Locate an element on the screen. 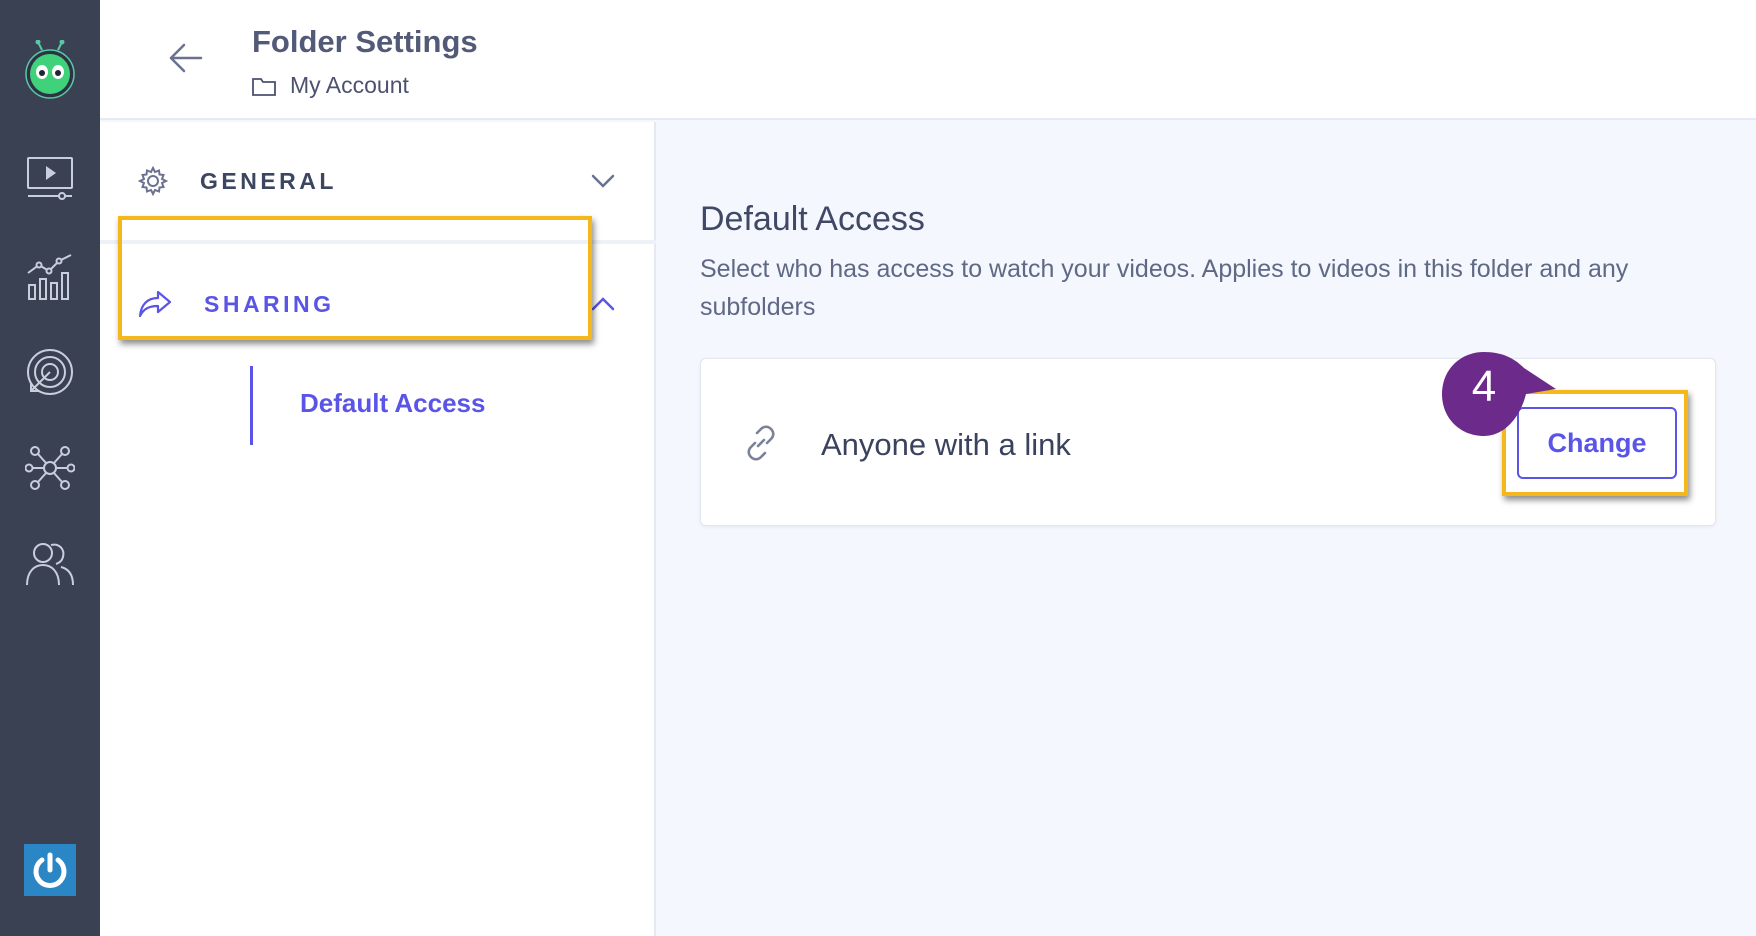 The width and height of the screenshot is (1756, 936). highlight-box is located at coordinates (355, 278).